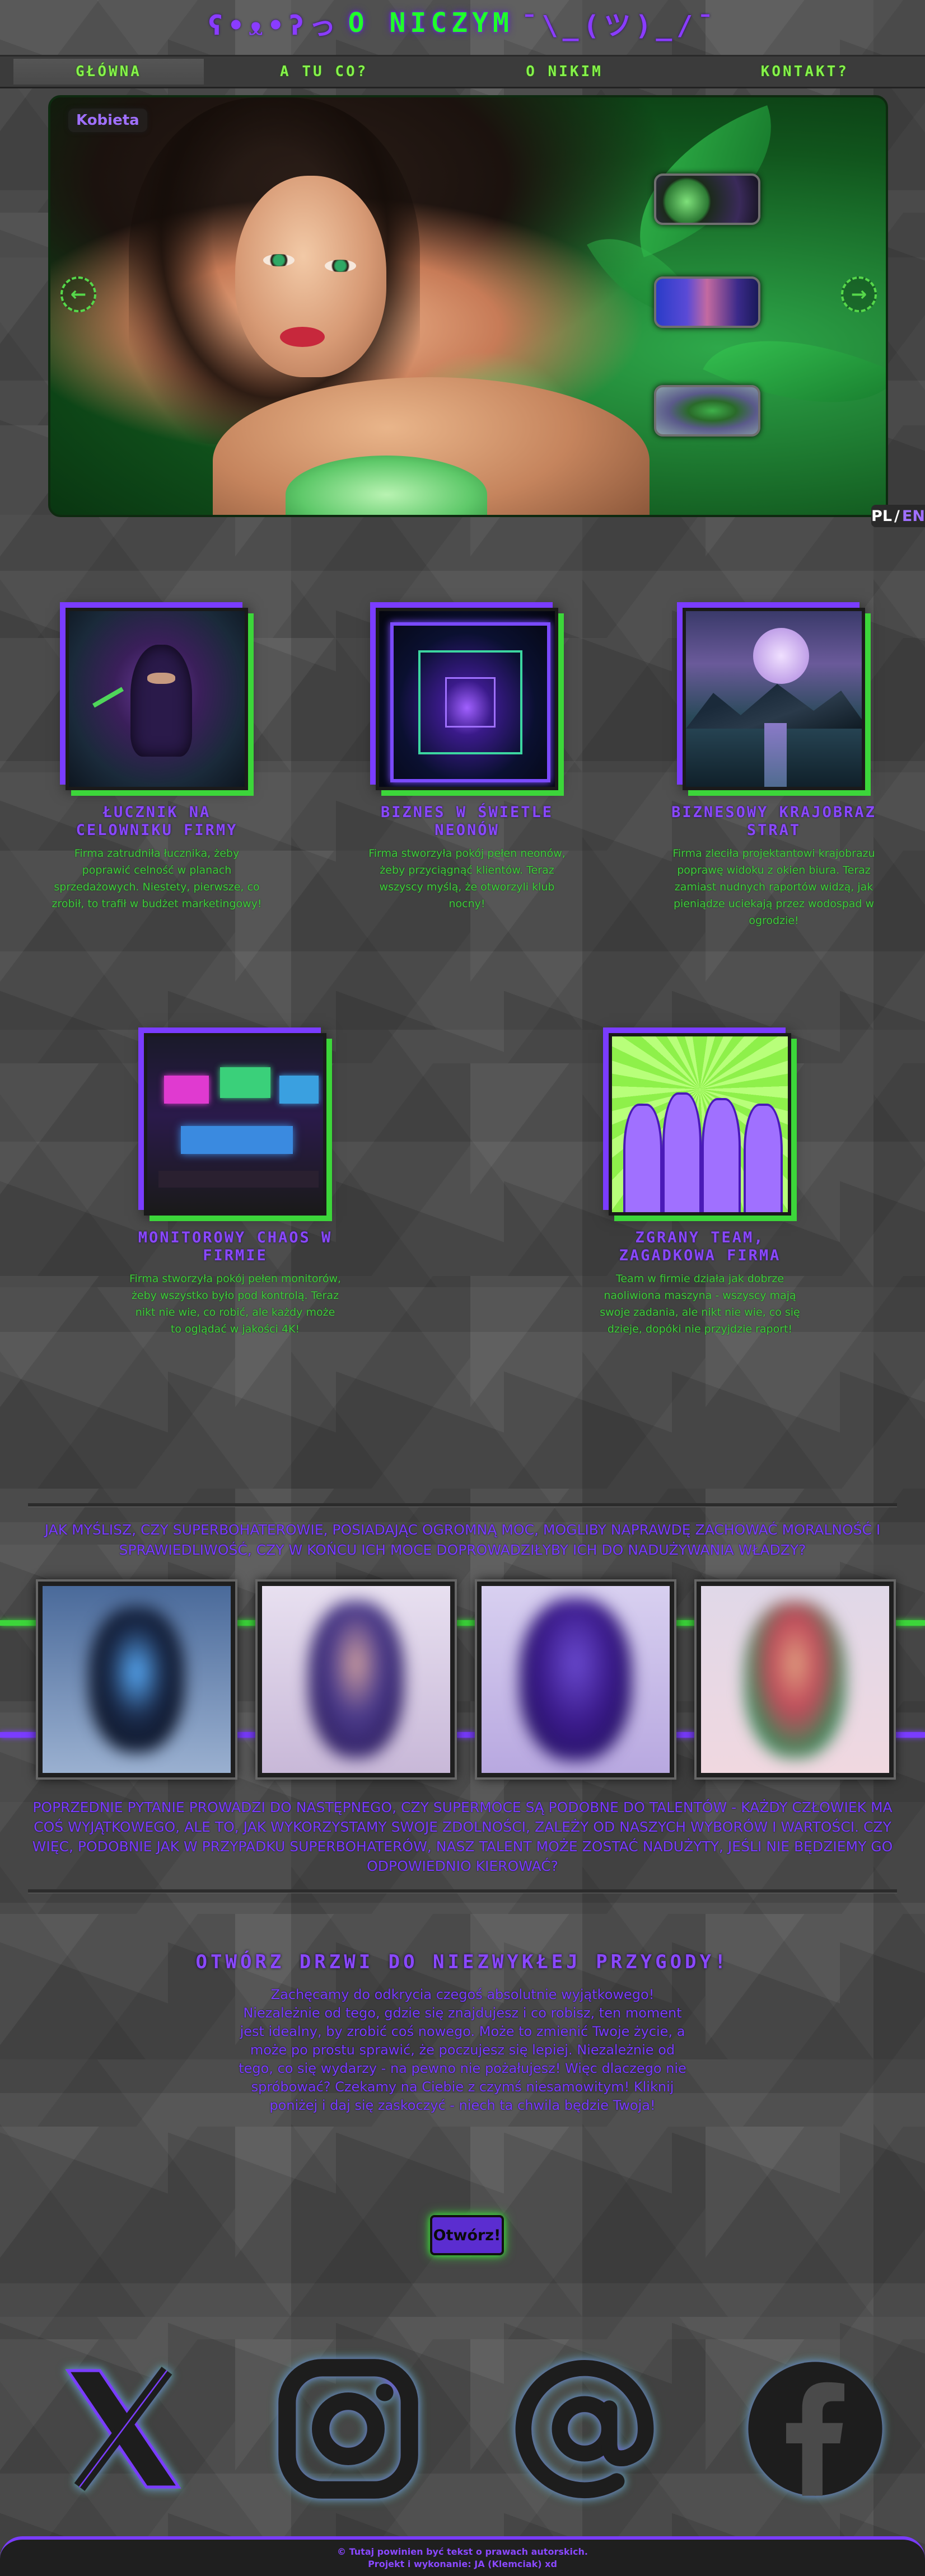  I want to click on card-title: MONITOROWY CHAOS W FIRMIE, so click(235, 1246).